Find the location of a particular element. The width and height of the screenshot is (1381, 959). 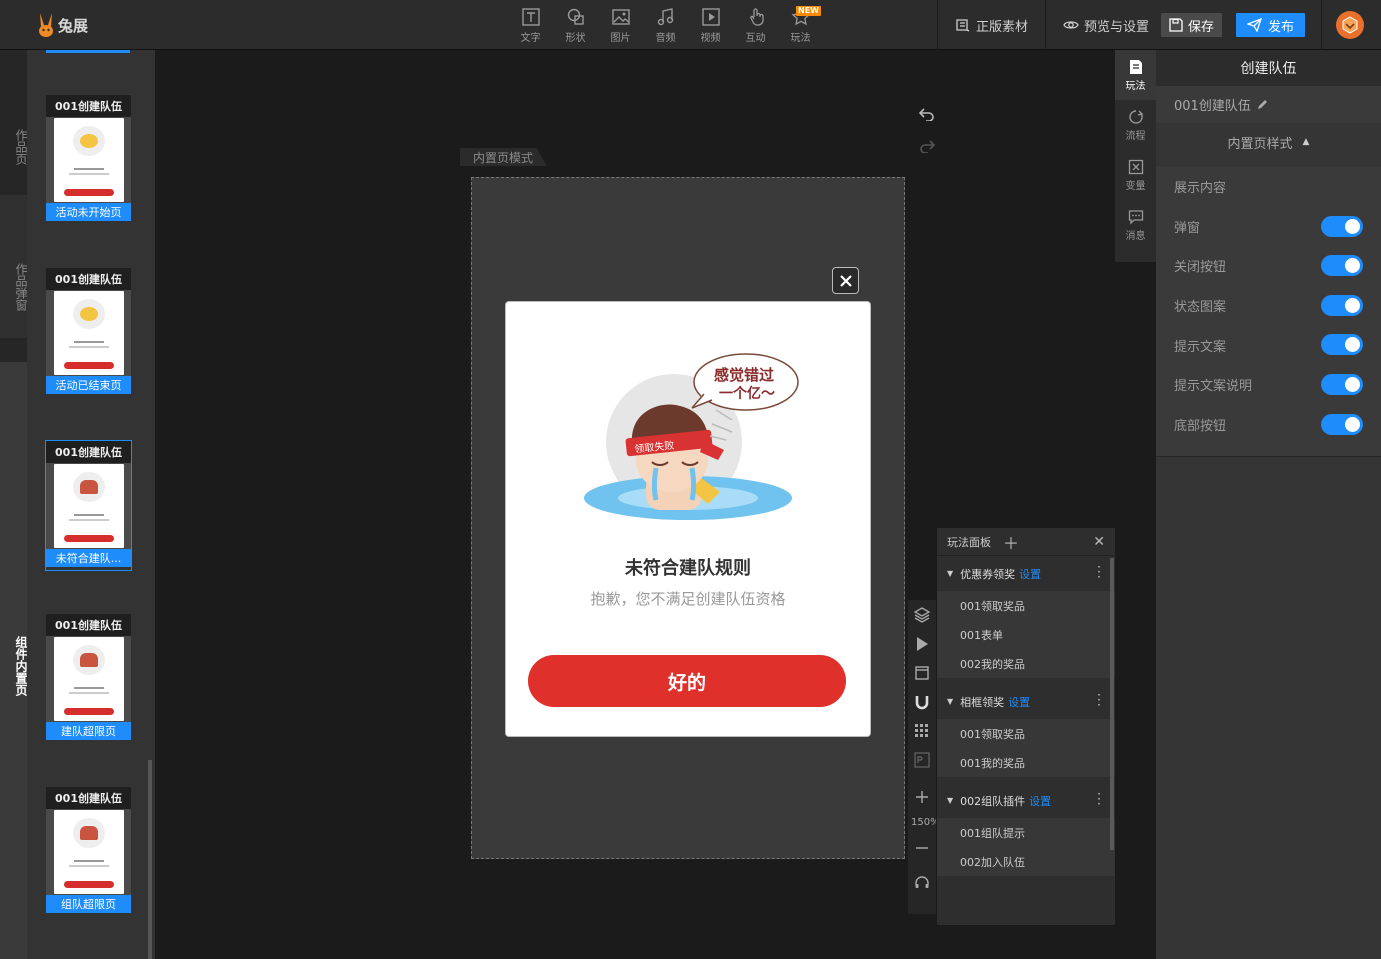

list-item: 002加入队伍 is located at coordinates (1026, 861).